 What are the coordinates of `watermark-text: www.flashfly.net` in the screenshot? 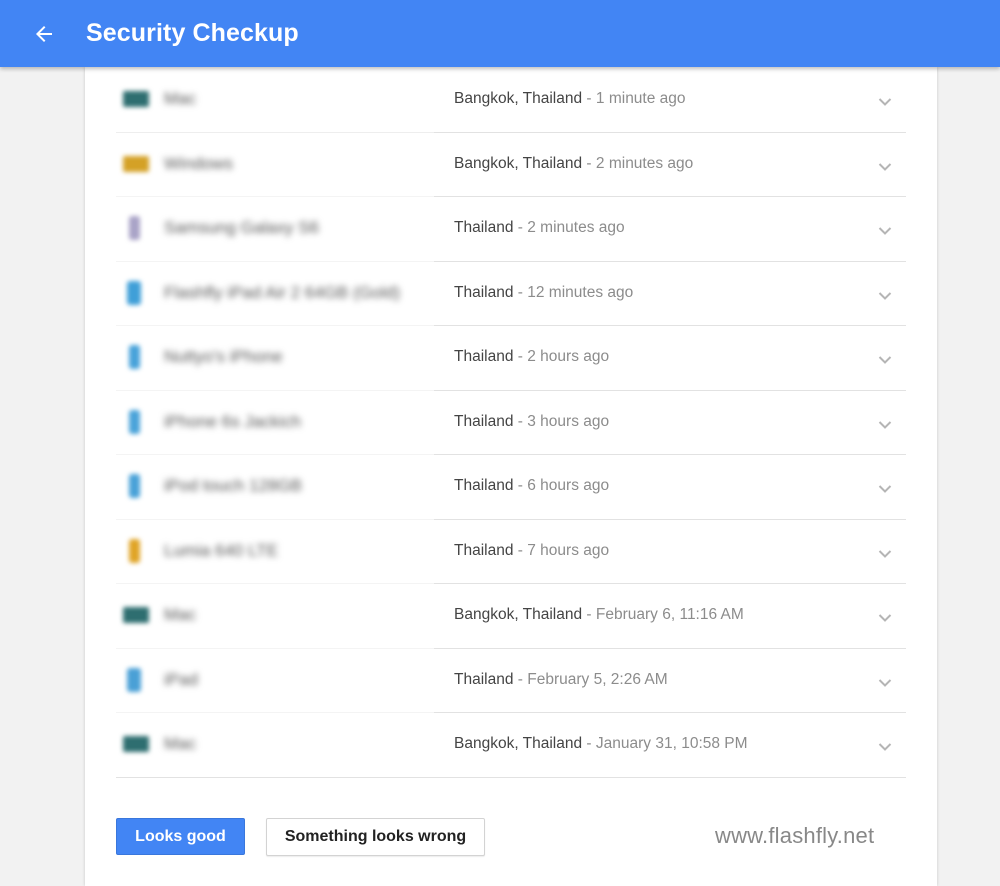 It's located at (795, 835).